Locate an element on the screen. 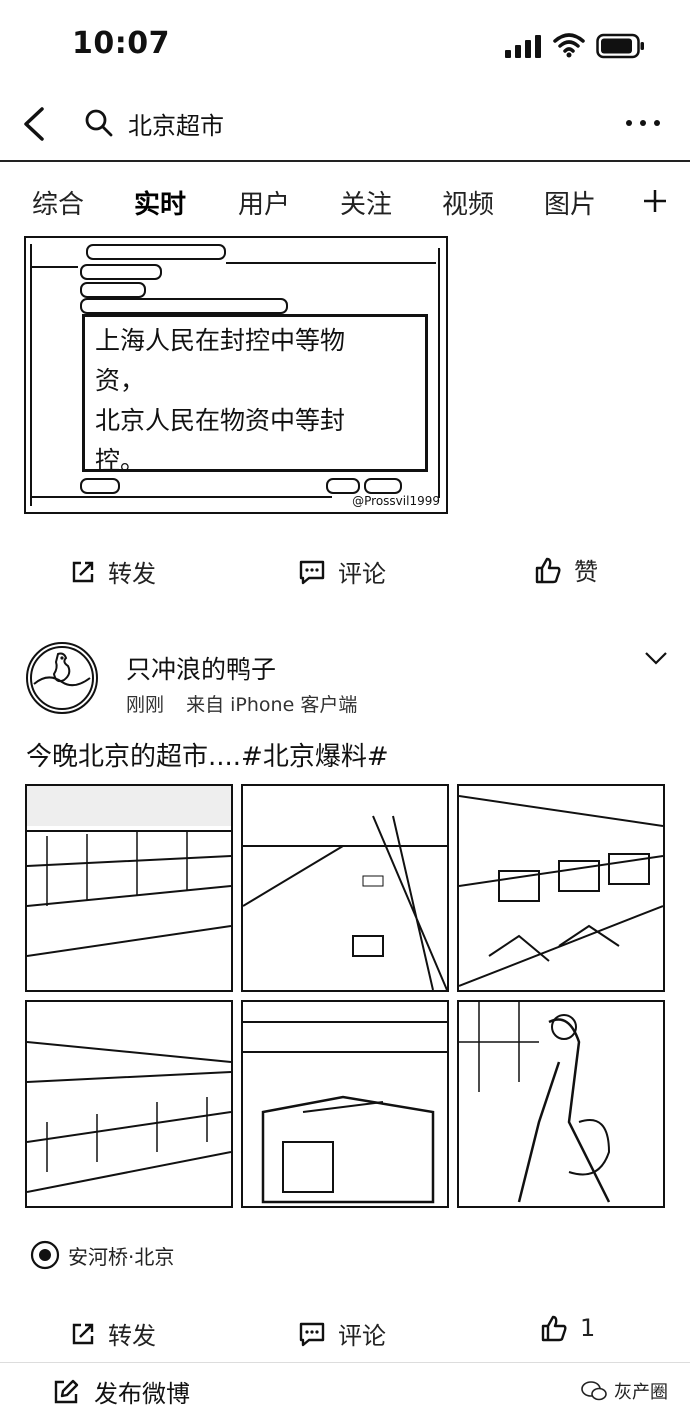 The height and width of the screenshot is (1426, 690). repost-button: 转发 is located at coordinates (113, 571).